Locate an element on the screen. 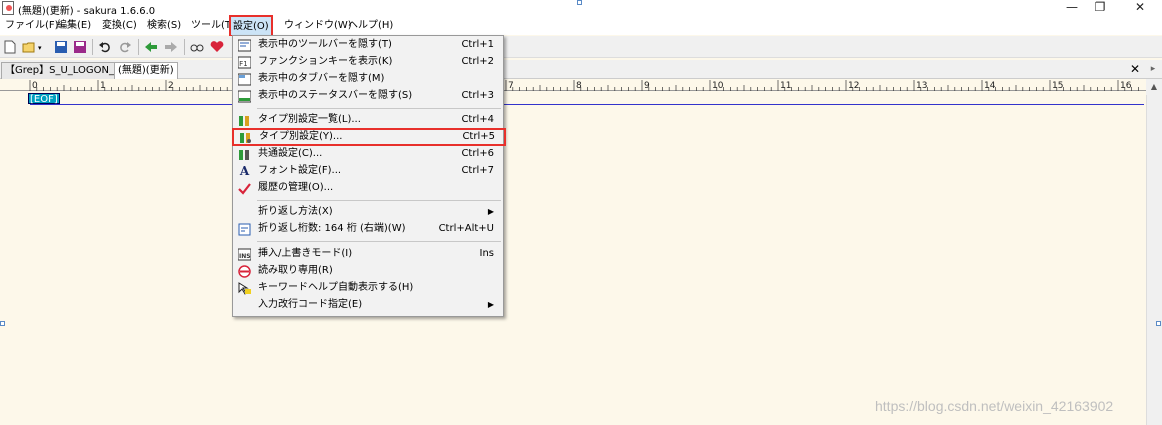  menu-newline-code: 入力改行コード指定(E) ▶ is located at coordinates (368, 305).